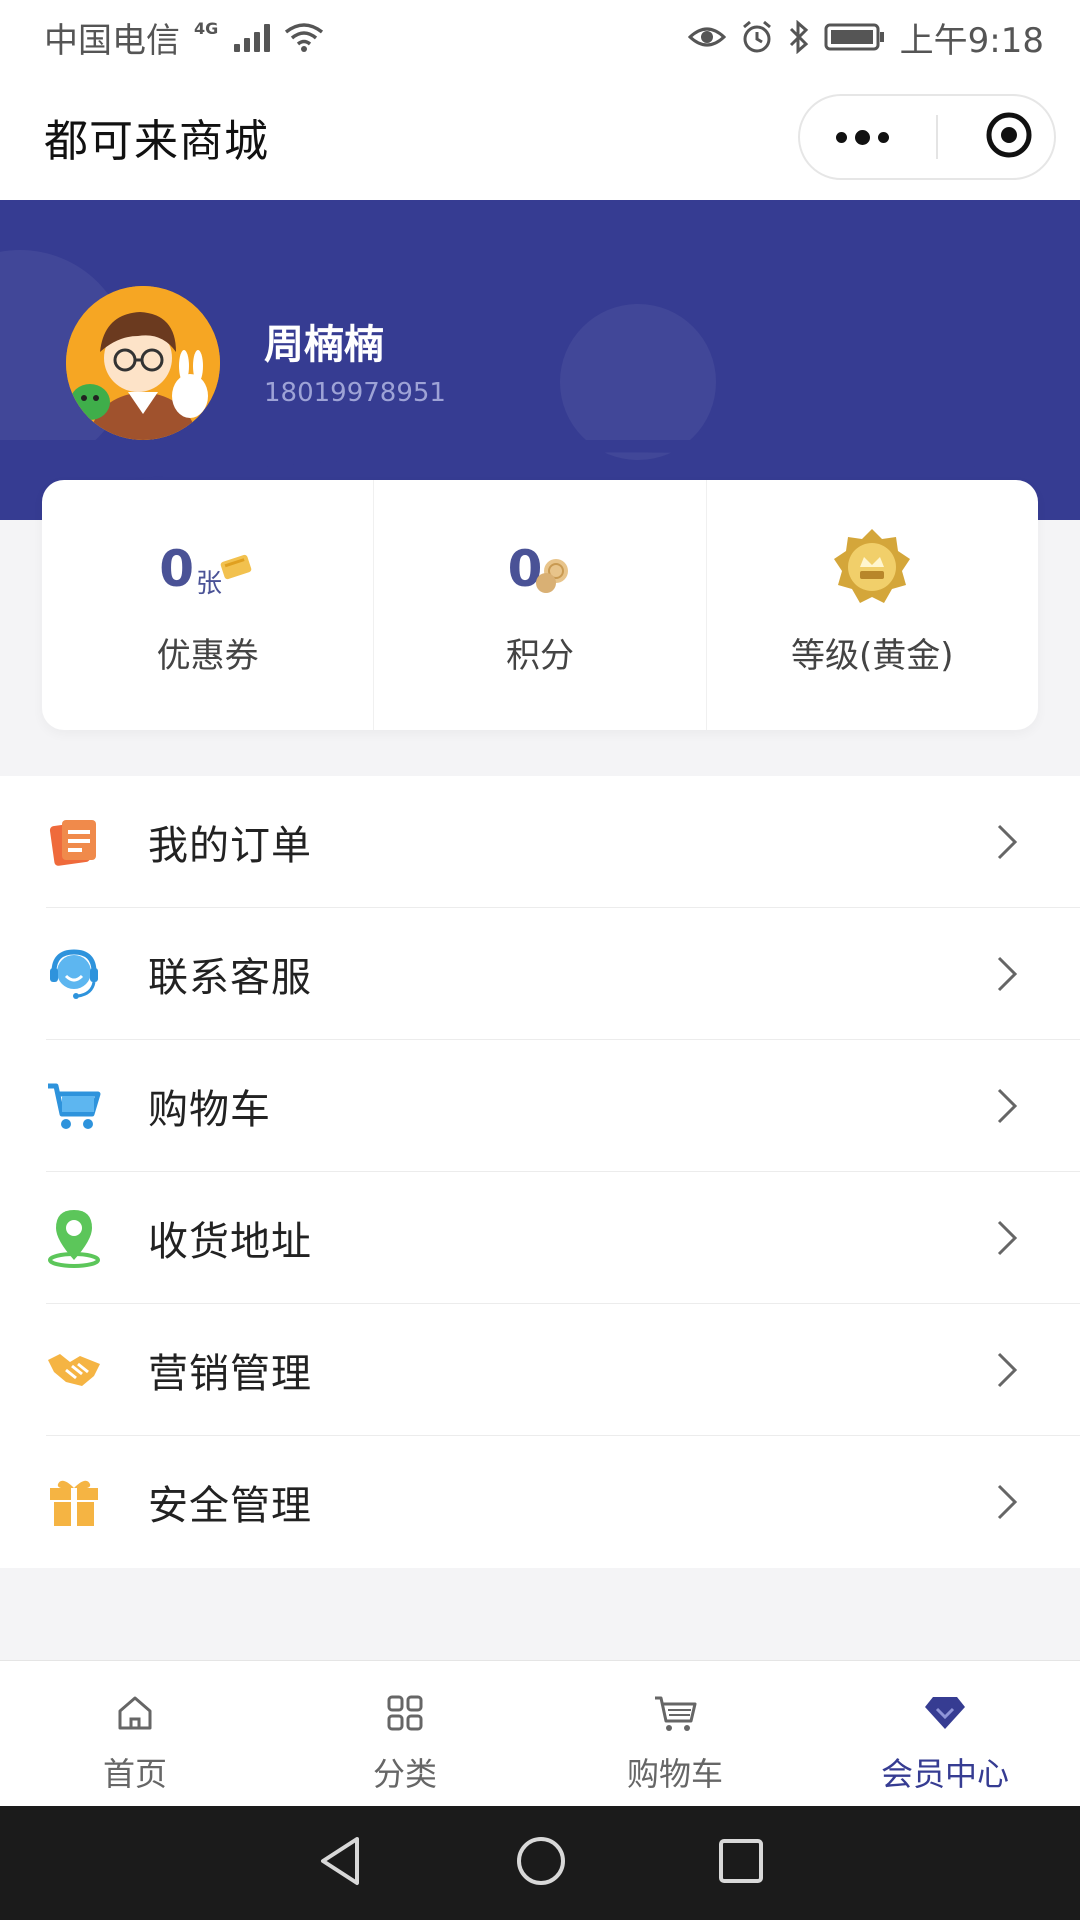 Image resolution: width=1080 pixels, height=1920 pixels. What do you see at coordinates (252, 37) in the screenshot?
I see `signal-icon` at bounding box center [252, 37].